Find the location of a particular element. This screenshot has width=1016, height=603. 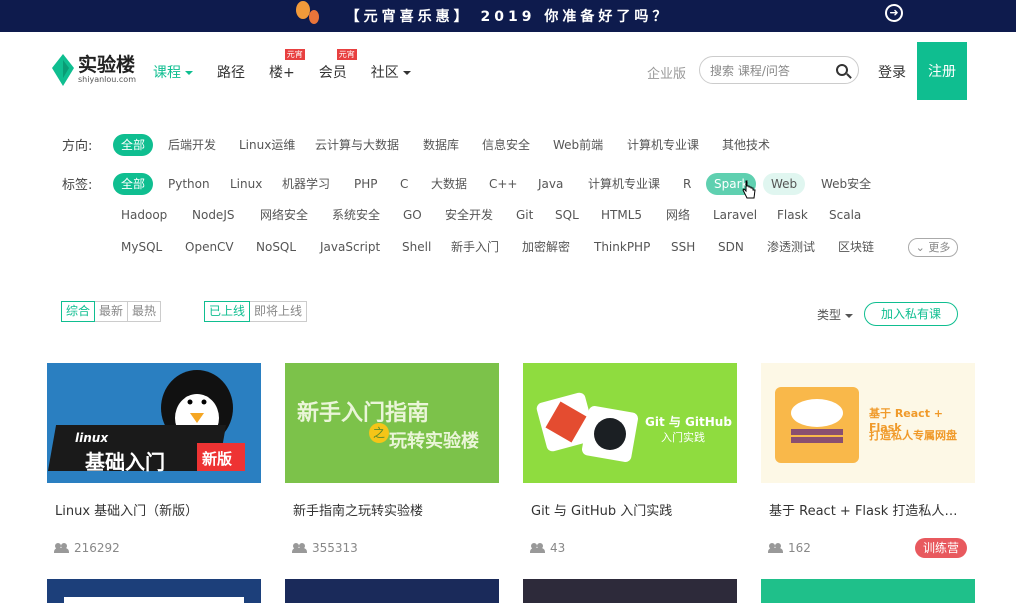

course-title: Linux 基础入门（新版） is located at coordinates (150, 509).